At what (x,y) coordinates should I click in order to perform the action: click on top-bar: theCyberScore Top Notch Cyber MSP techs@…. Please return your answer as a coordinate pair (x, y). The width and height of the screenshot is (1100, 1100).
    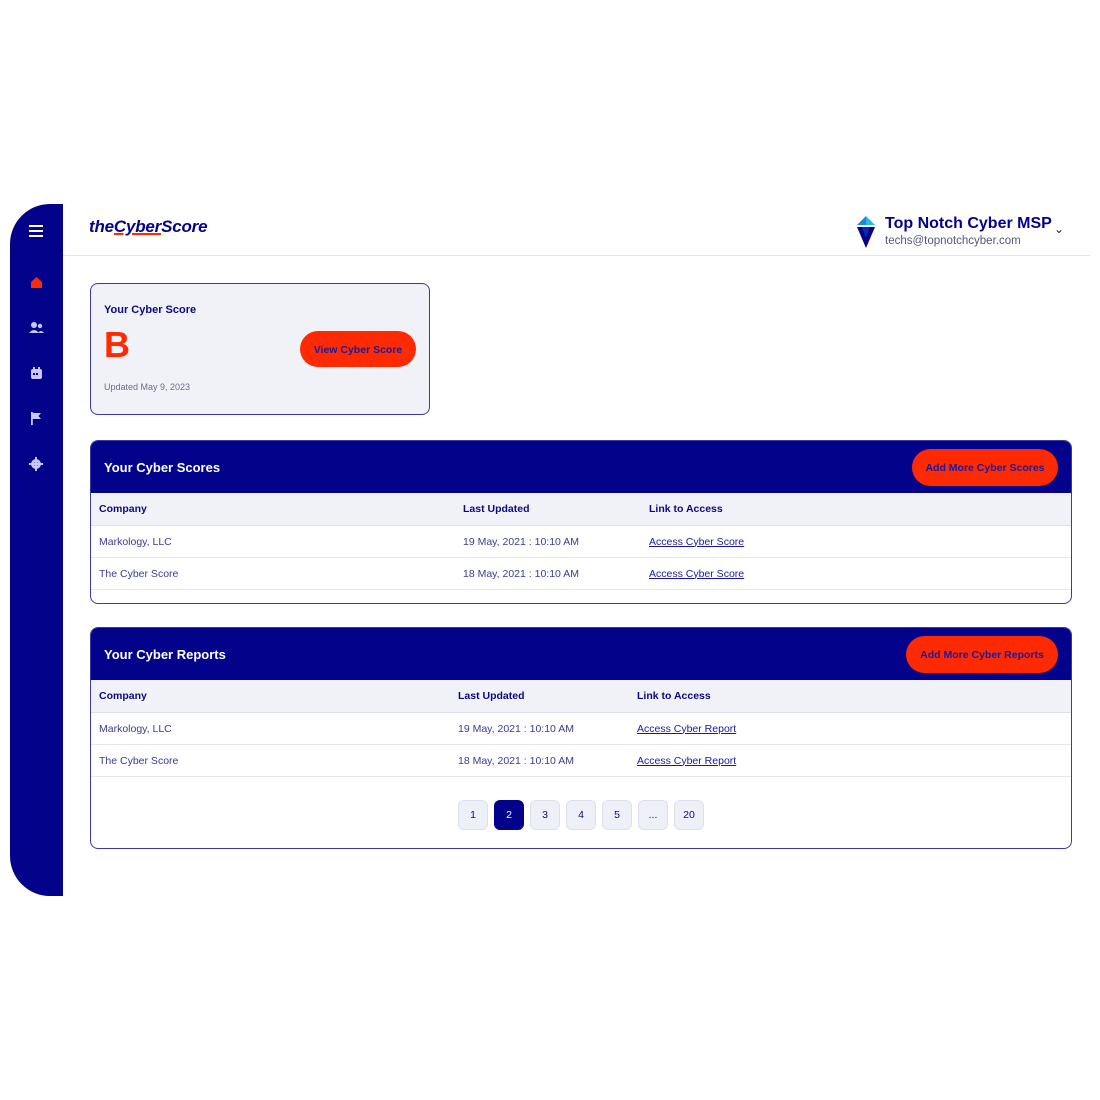
    Looking at the image, I should click on (576, 230).